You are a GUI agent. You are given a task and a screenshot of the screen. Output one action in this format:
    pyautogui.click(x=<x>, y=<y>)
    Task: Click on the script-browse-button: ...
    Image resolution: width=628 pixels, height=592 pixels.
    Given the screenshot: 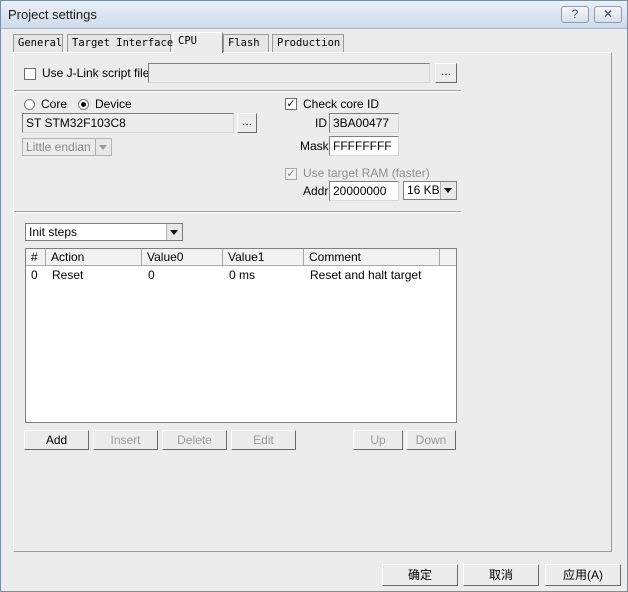 What is the action you would take?
    pyautogui.click(x=446, y=73)
    